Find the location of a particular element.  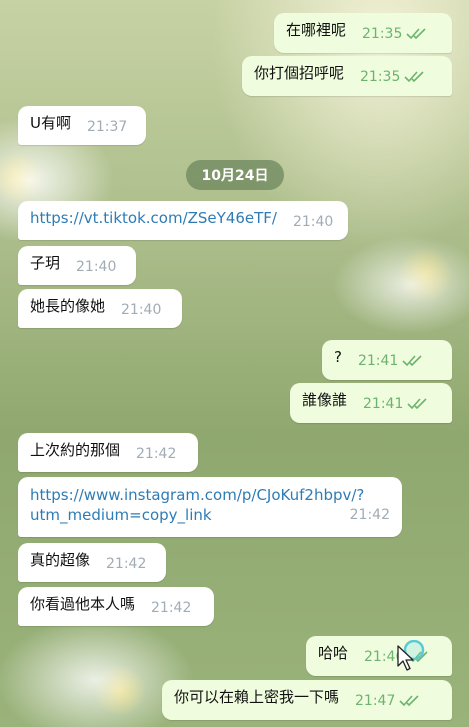

message-text: 你看過他本人嗎 is located at coordinates (83, 604).